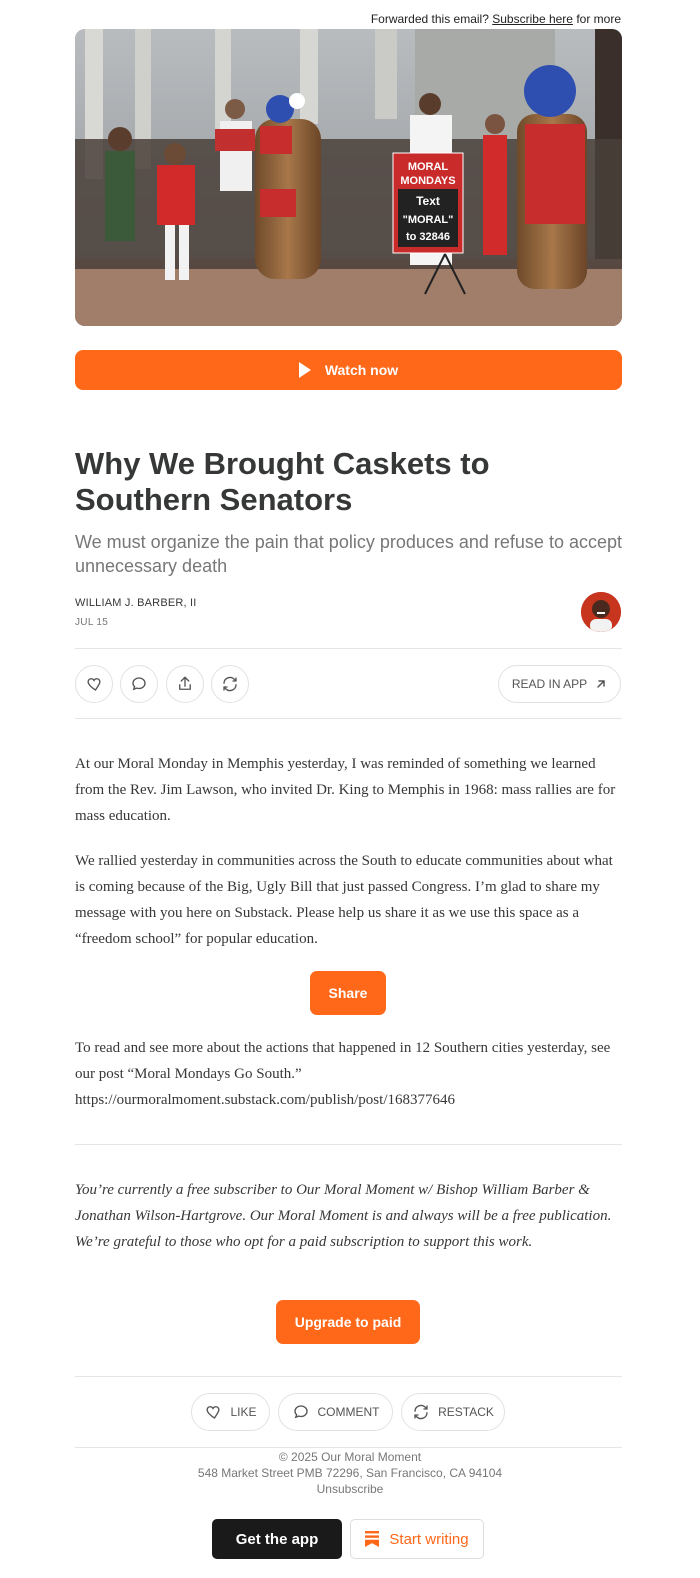  Describe the element at coordinates (136, 603) in the screenshot. I see `post-author: WILLIAM J. BARBER, II` at that location.